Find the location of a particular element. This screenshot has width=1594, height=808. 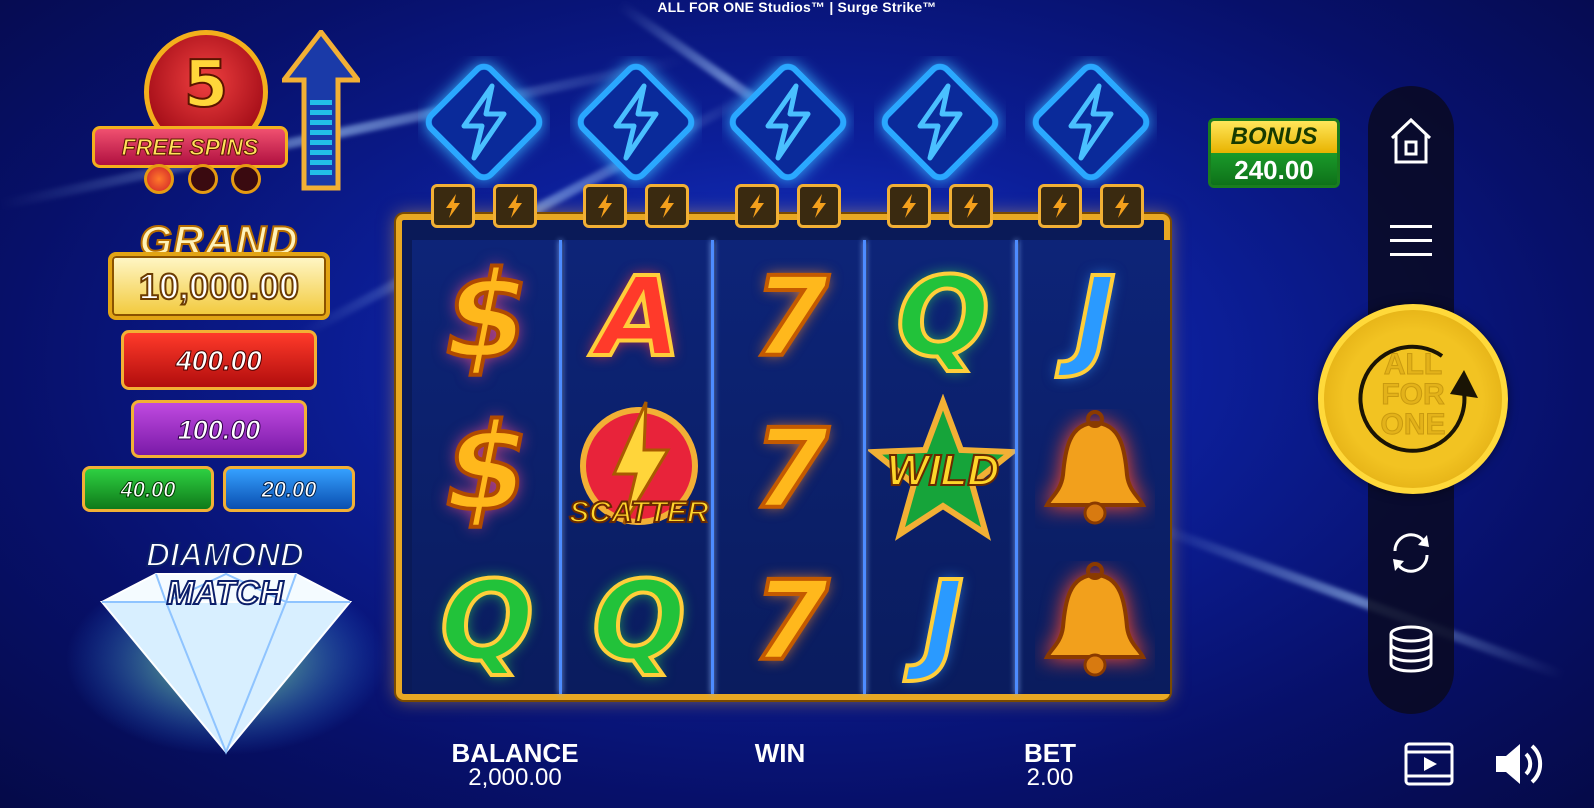

menu-icon is located at coordinates (1411, 240).